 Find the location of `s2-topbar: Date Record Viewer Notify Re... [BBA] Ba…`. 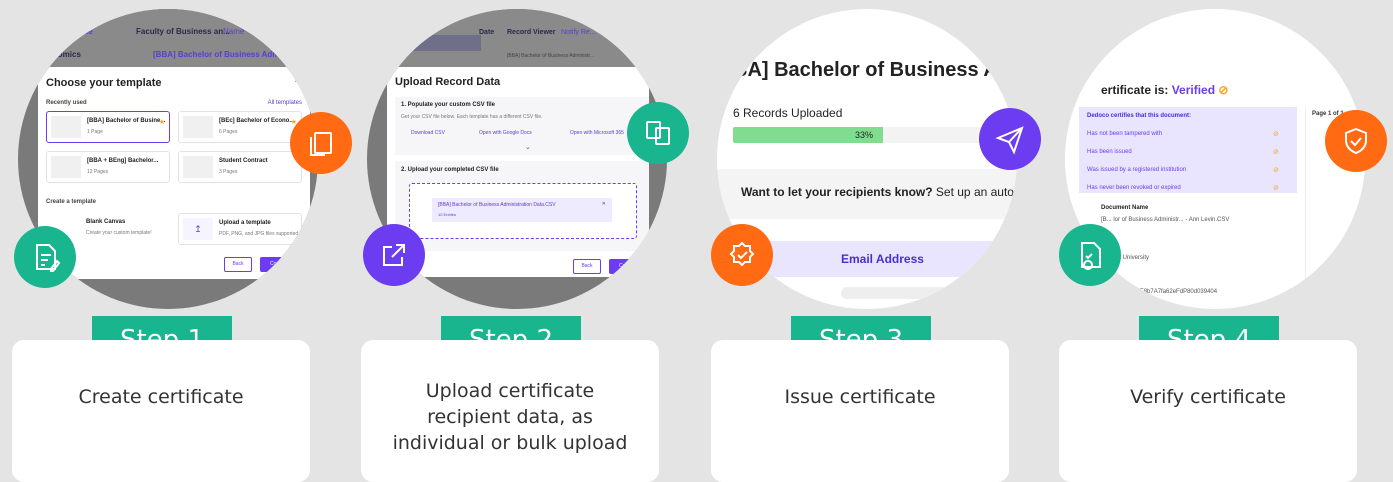

s2-topbar: Date Record Viewer Notify Re... [BBA] Ba… is located at coordinates (517, 38).